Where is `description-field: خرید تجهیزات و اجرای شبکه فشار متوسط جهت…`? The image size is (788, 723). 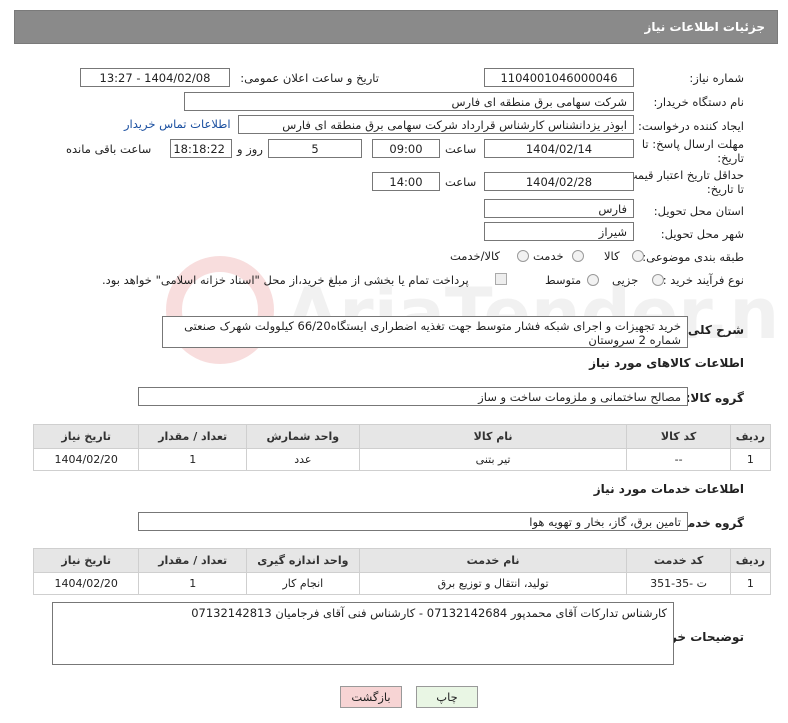
description-field: خرید تجهیزات و اجرای شبکه فشار متوسط جهت… is located at coordinates (425, 332).